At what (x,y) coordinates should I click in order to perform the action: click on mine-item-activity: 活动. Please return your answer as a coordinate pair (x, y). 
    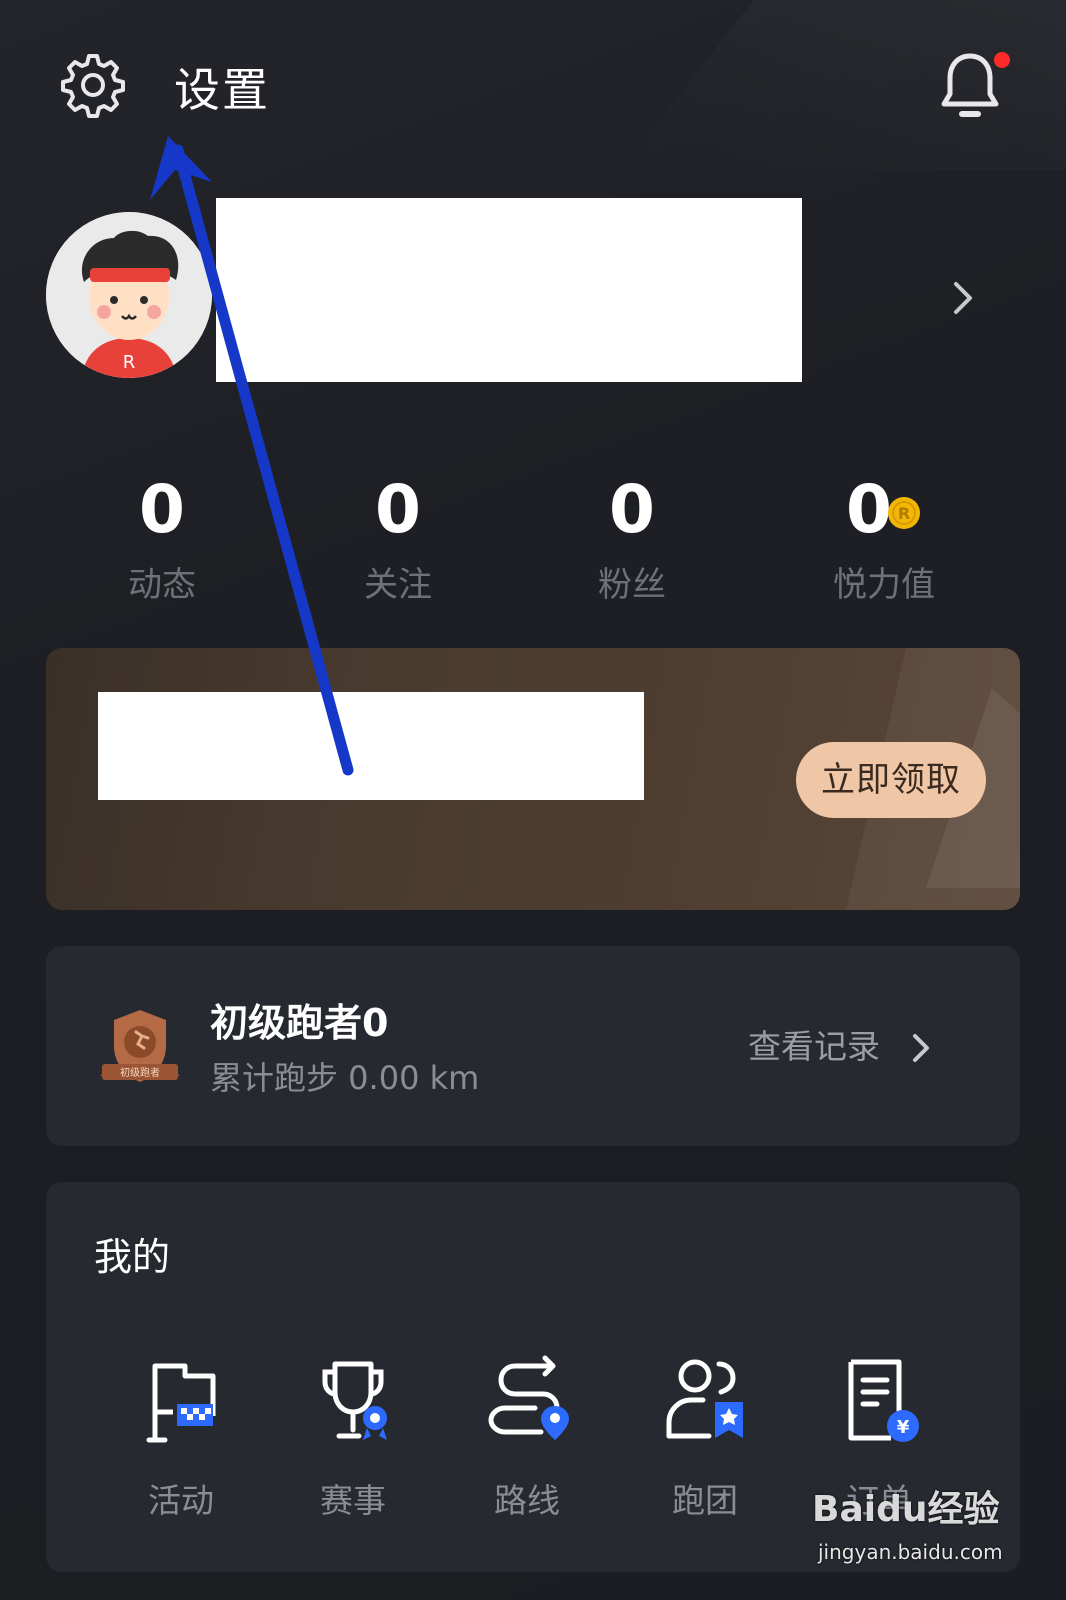
    Looking at the image, I should click on (181, 1438).